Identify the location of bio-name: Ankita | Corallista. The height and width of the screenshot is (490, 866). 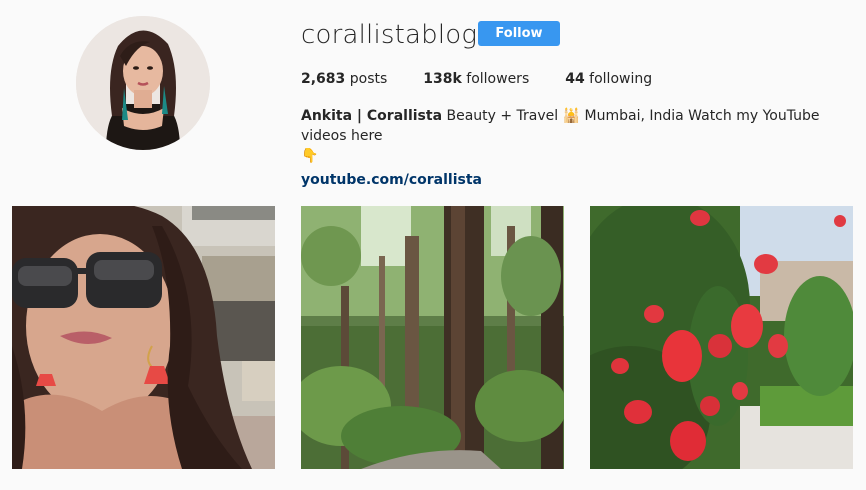
(372, 116).